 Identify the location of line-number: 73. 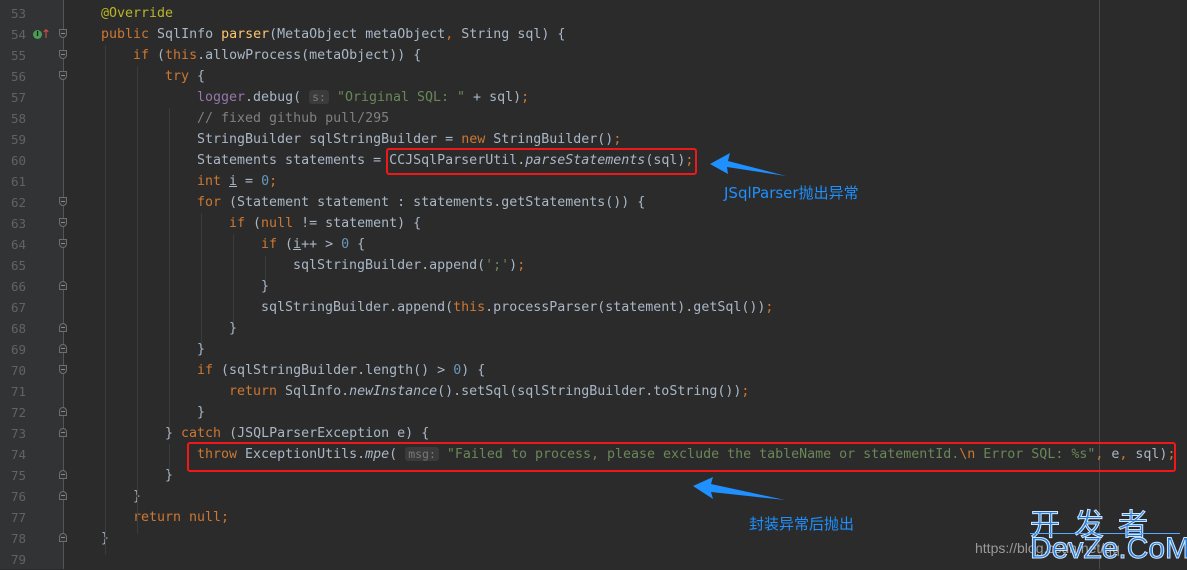
(18, 433).